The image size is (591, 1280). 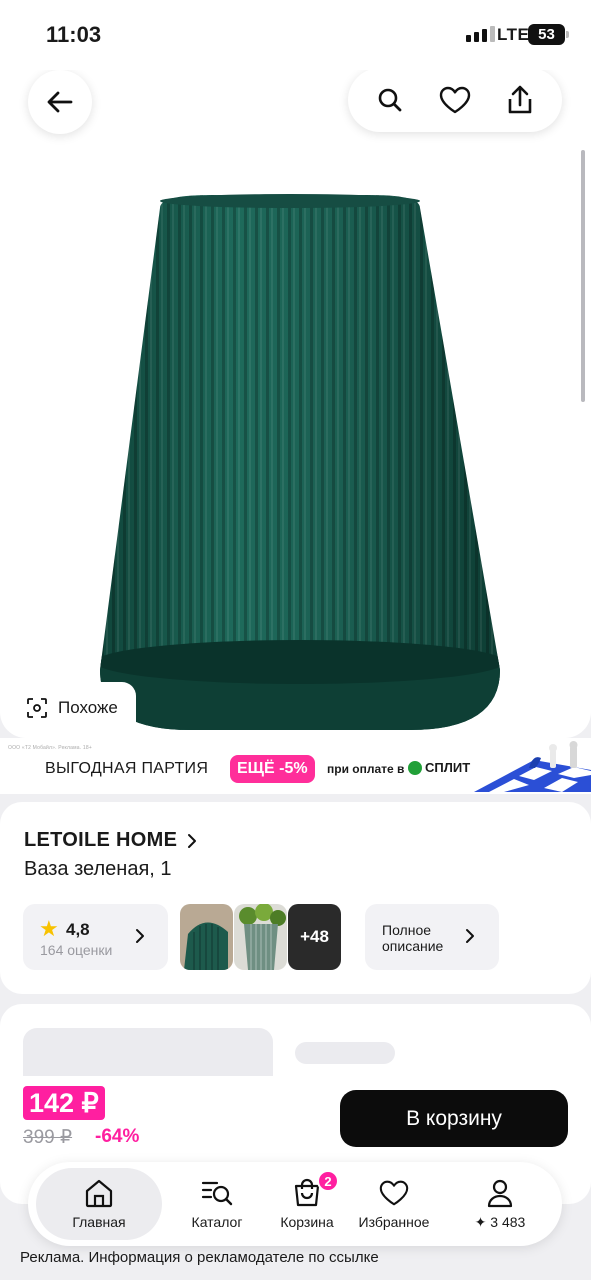 What do you see at coordinates (88, 707) in the screenshot?
I see `similar-label: Похоже` at bounding box center [88, 707].